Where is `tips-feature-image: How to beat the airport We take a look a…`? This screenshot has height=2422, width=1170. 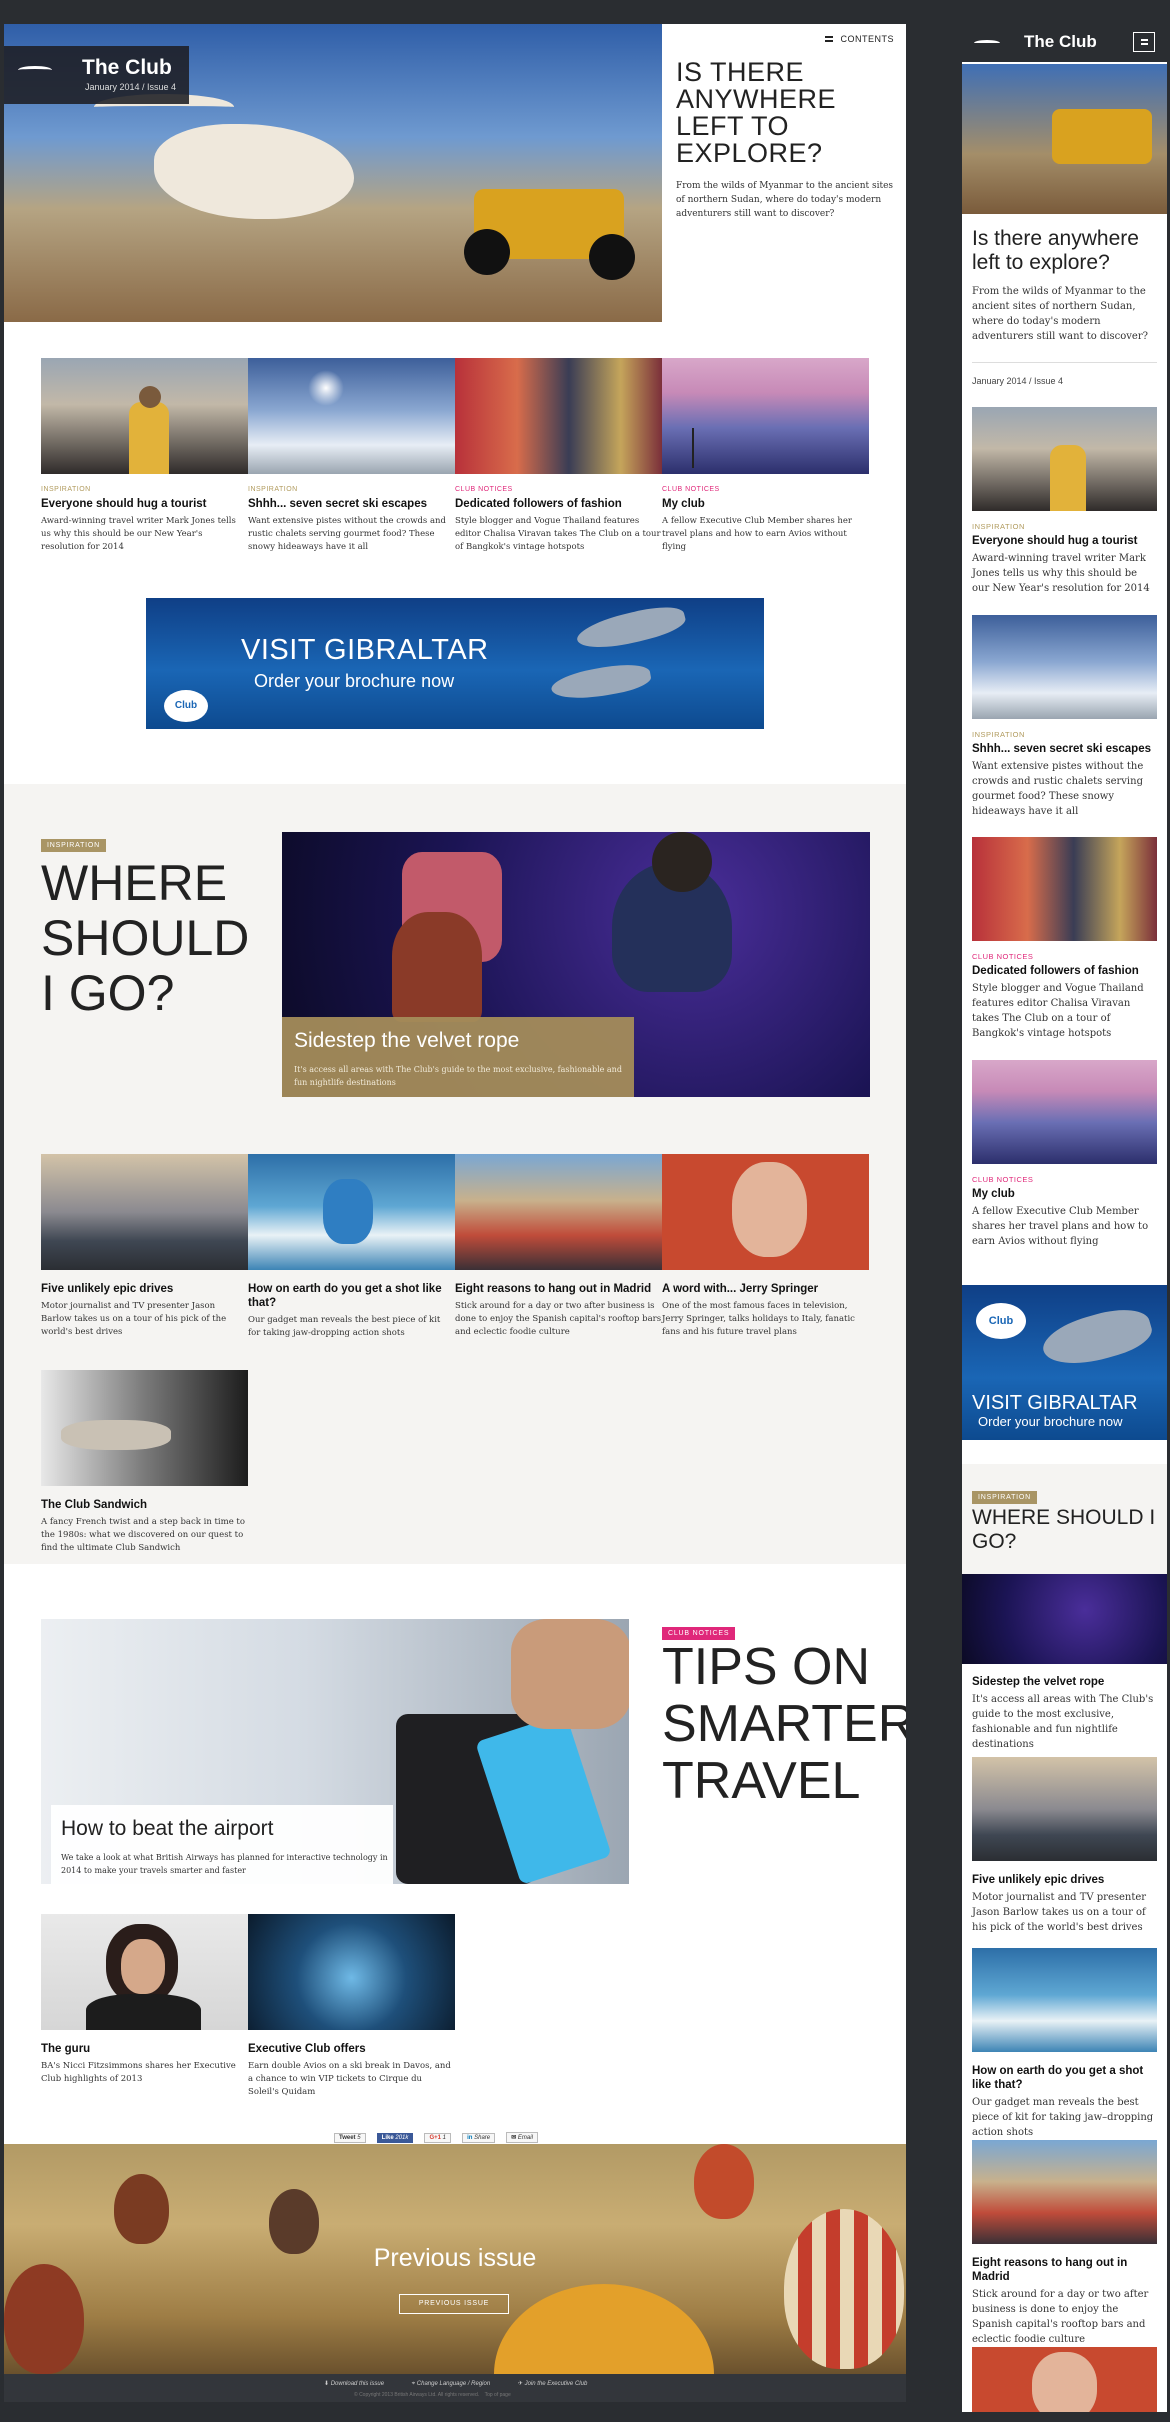
tips-feature-image: How to beat the airport We take a look a… is located at coordinates (335, 1751).